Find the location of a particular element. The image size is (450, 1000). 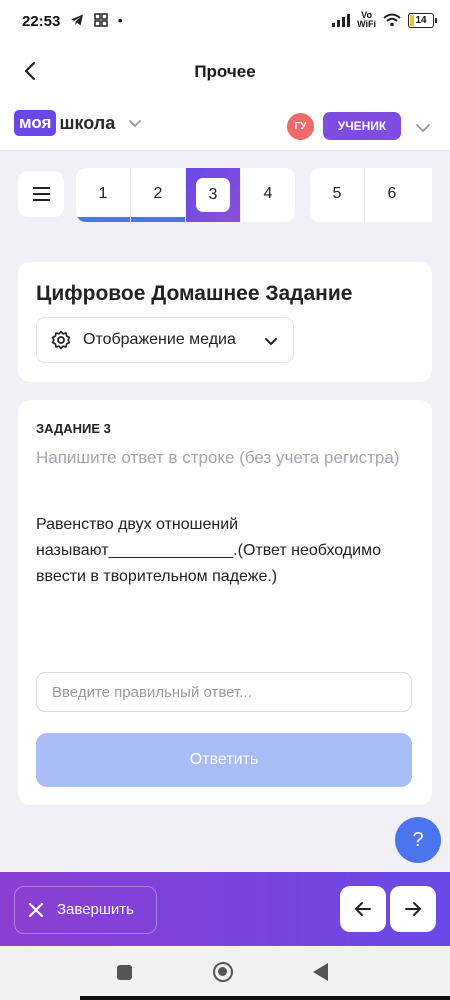

avatar: ГУ is located at coordinates (300, 126).